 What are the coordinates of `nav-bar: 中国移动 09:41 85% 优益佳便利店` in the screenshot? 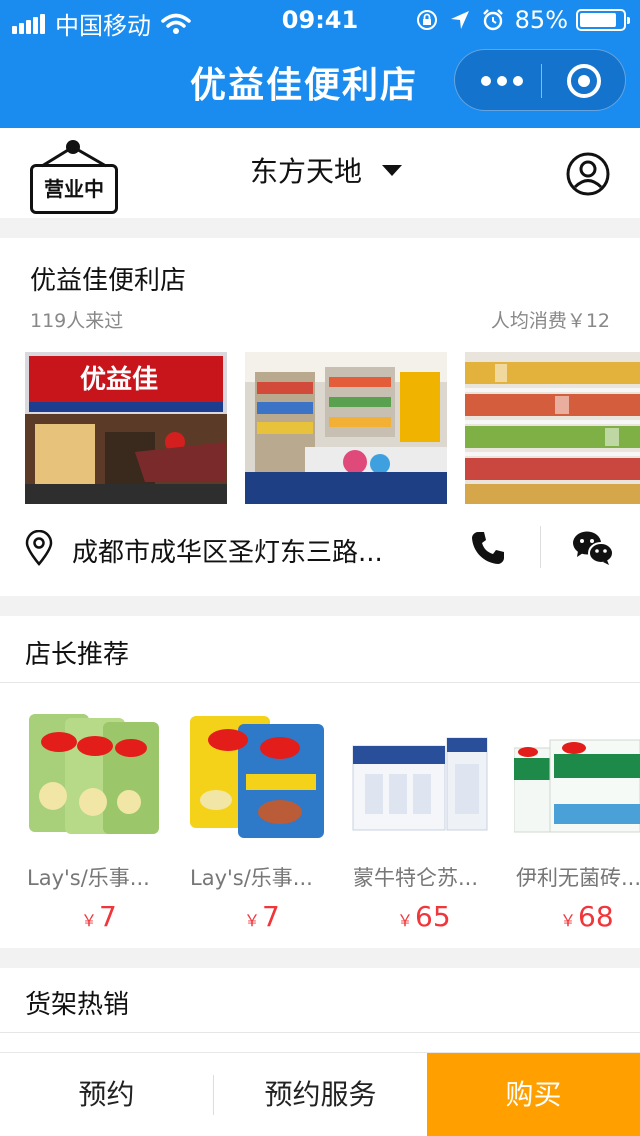 It's located at (320, 64).